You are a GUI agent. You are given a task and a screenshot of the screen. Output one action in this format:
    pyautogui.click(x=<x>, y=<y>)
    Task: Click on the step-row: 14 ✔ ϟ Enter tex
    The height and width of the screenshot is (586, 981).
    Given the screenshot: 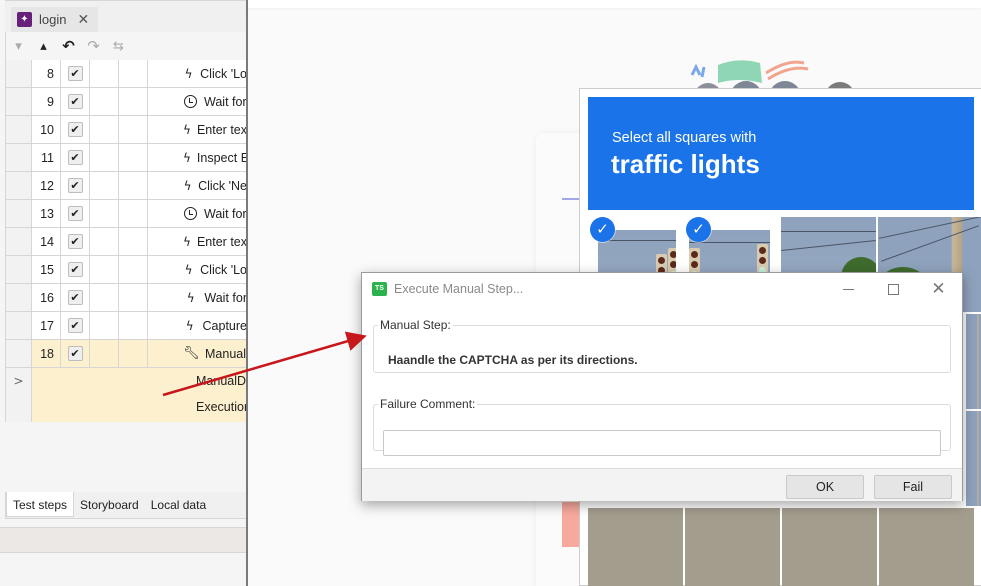 What is the action you would take?
    pyautogui.click(x=126, y=242)
    